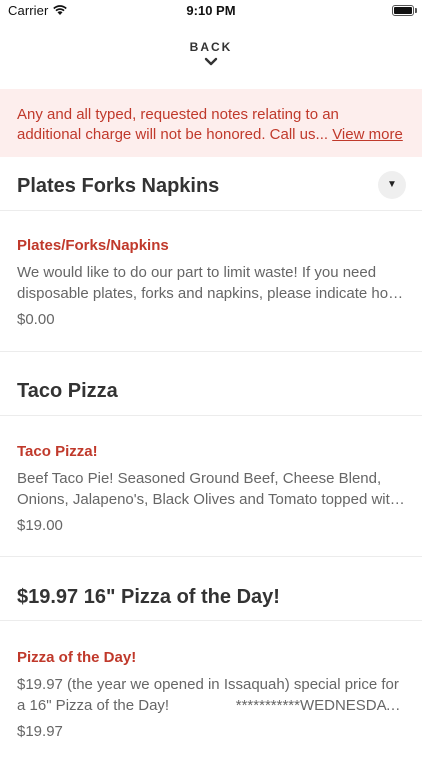  I want to click on item-price: $19.00, so click(40, 525).